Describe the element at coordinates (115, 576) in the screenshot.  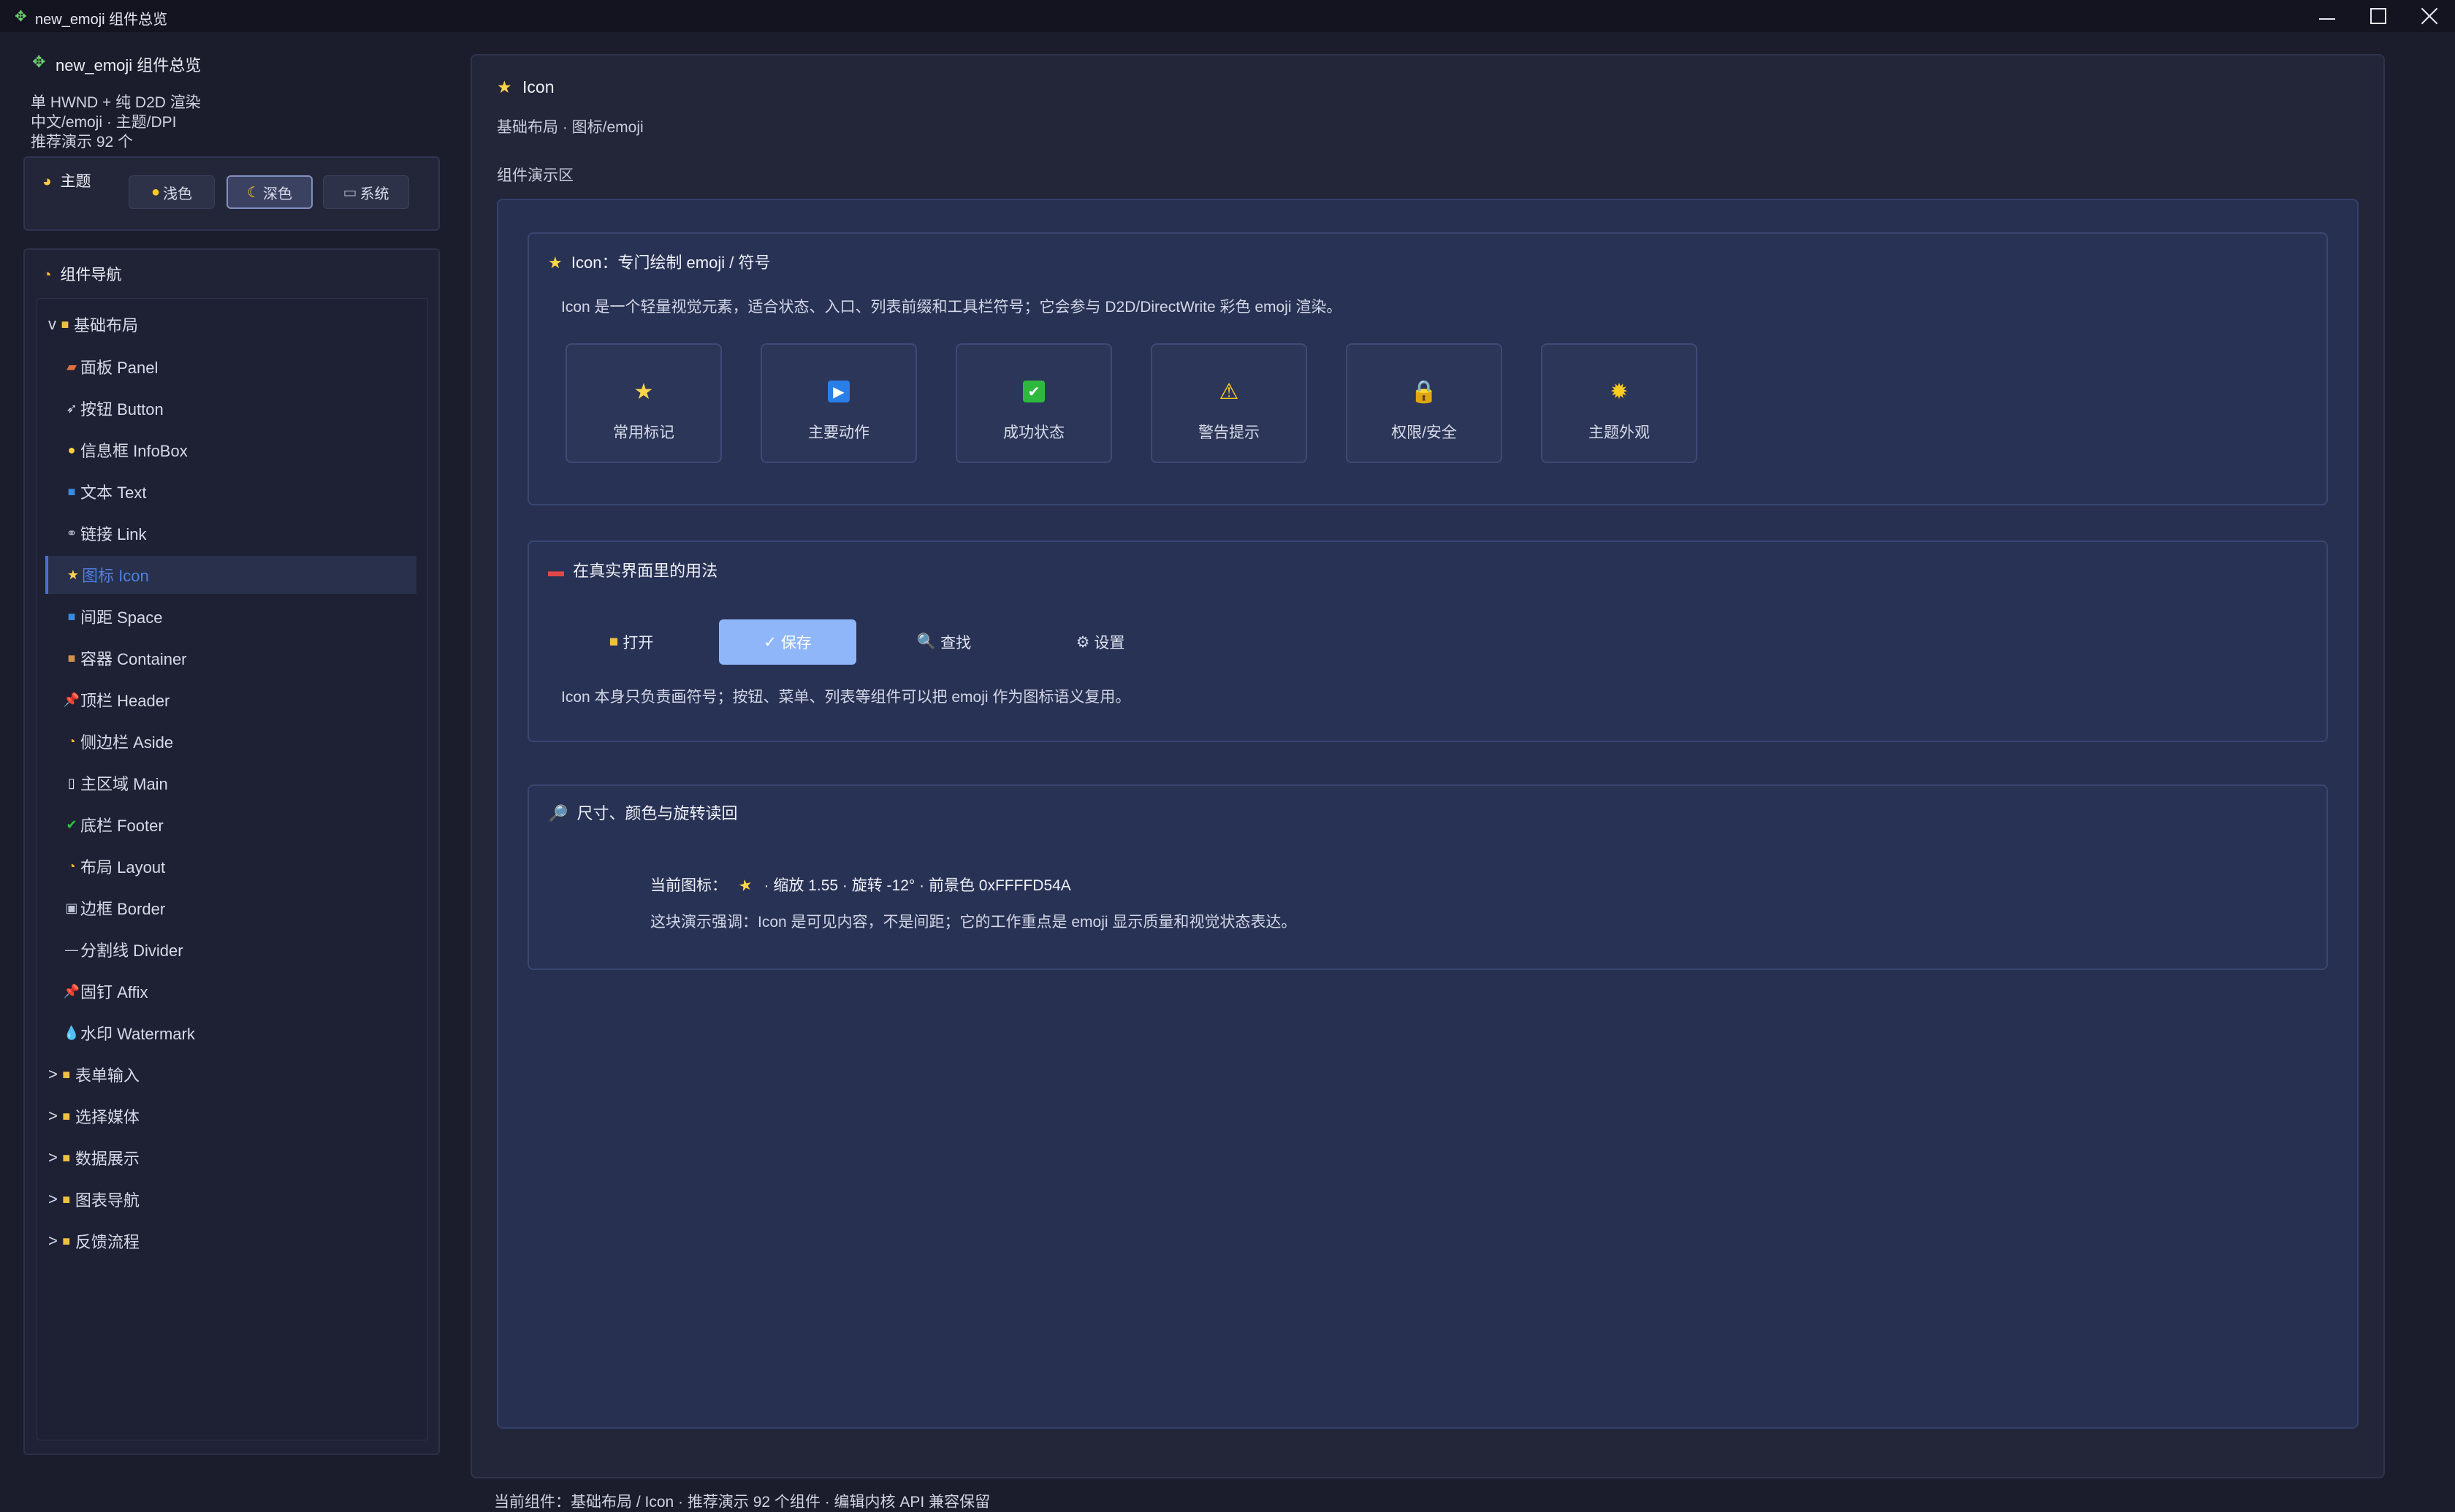
I see `nav-item-label: 图标 Icon` at that location.